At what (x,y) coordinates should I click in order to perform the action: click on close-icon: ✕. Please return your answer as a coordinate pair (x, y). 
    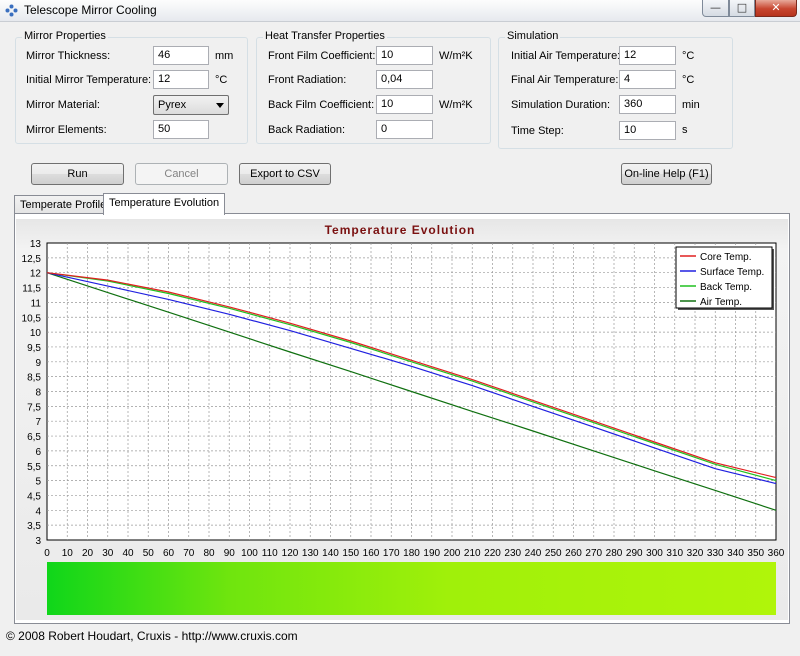
    Looking at the image, I should click on (776, 7).